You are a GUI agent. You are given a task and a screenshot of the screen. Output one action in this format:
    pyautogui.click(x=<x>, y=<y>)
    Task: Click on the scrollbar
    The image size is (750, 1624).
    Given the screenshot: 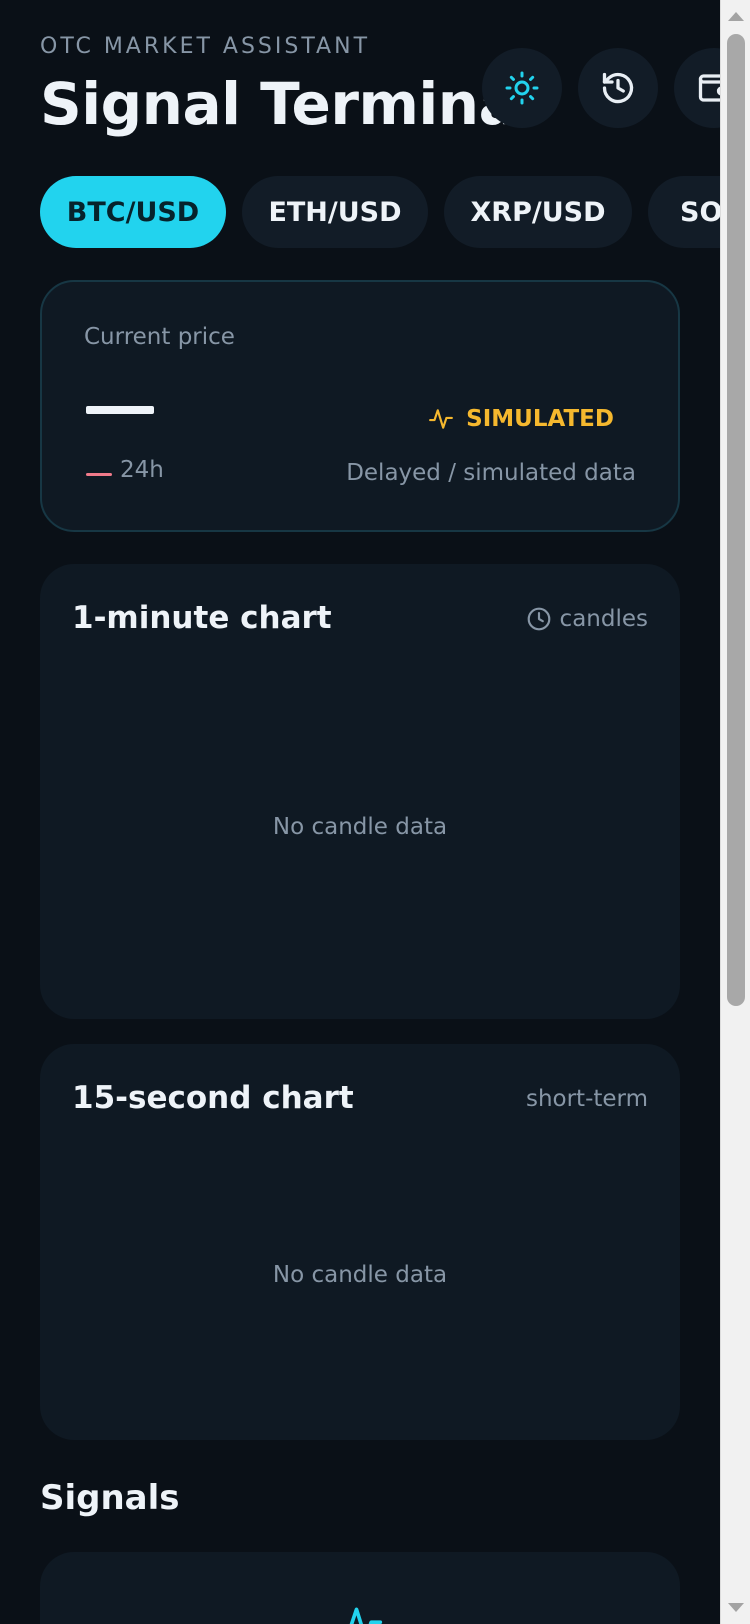 What is the action you would take?
    pyautogui.click(x=735, y=812)
    